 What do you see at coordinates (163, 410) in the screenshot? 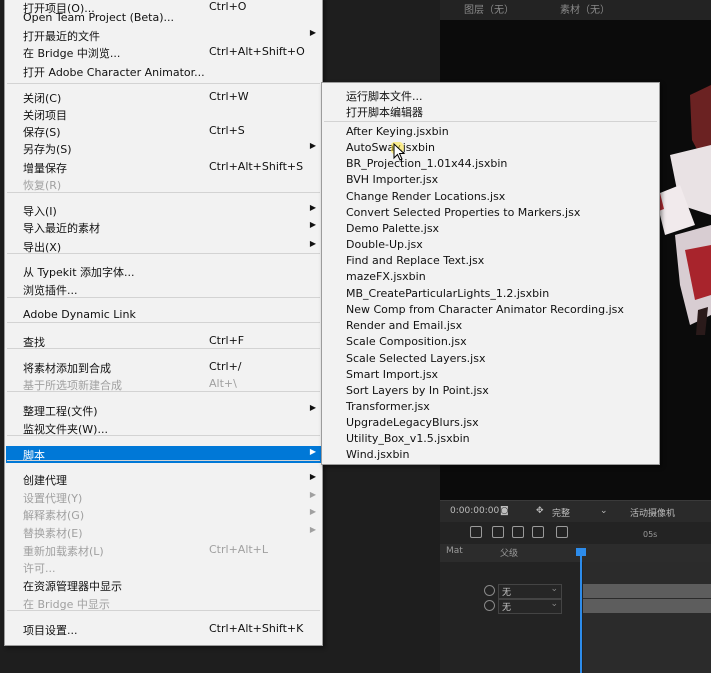
I see `menu-item-整理工程-文件: 整理工程(文件) ▶` at bounding box center [163, 410].